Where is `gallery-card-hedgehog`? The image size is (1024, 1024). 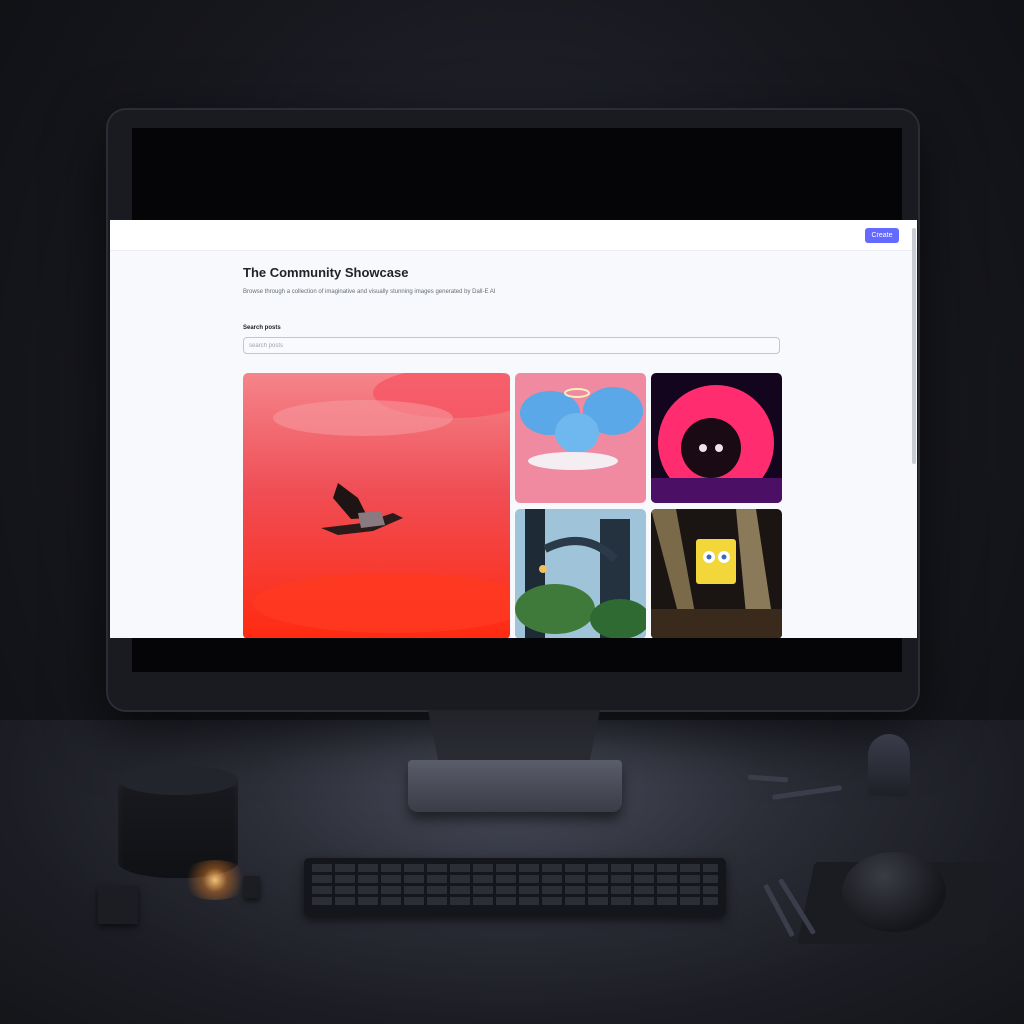
gallery-card-hedgehog is located at coordinates (716, 438).